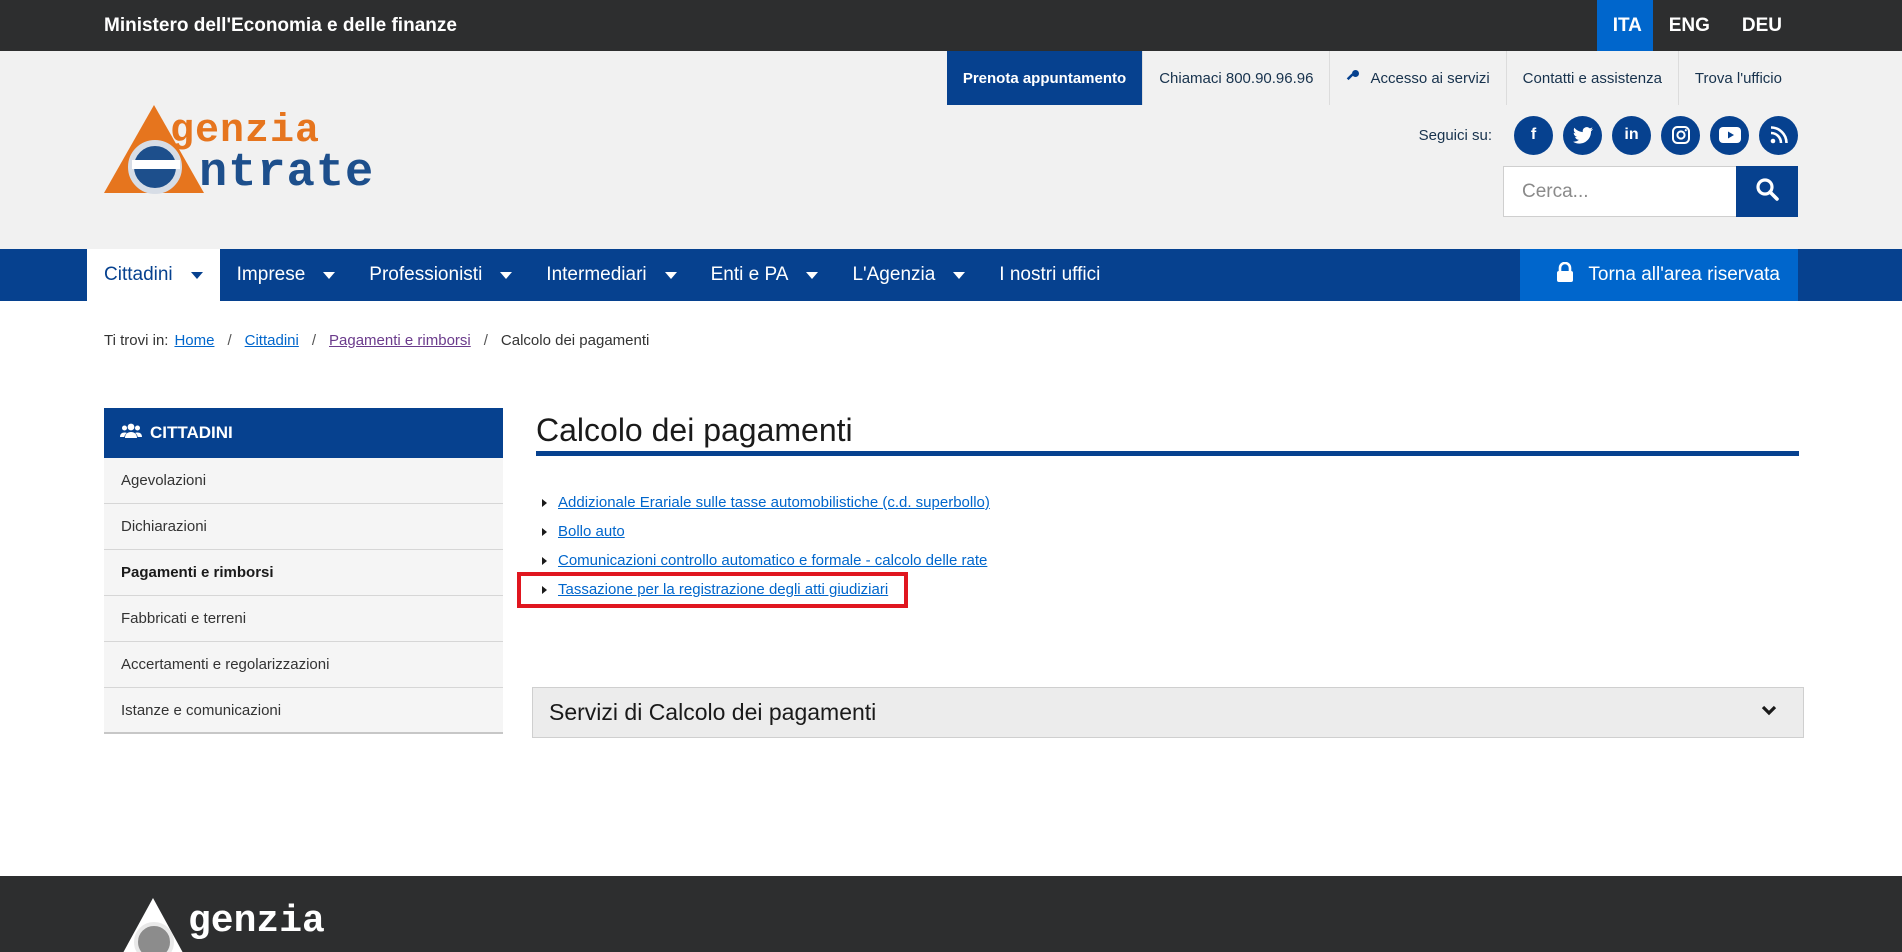 The height and width of the screenshot is (952, 1902). Describe the element at coordinates (1737, 78) in the screenshot. I see `find-office-link: Trova l'ufficio` at that location.